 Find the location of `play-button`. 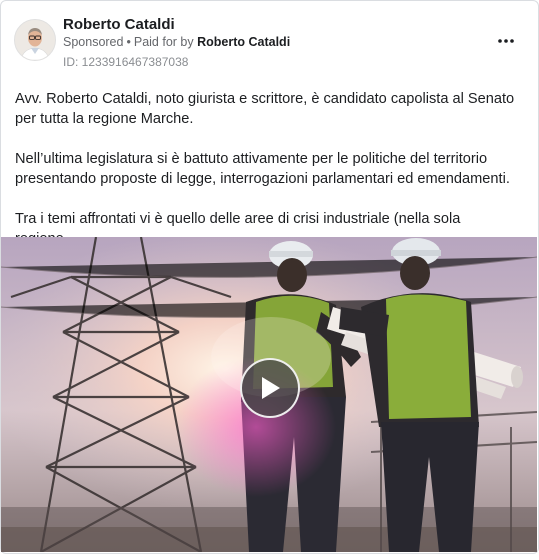

play-button is located at coordinates (270, 388).